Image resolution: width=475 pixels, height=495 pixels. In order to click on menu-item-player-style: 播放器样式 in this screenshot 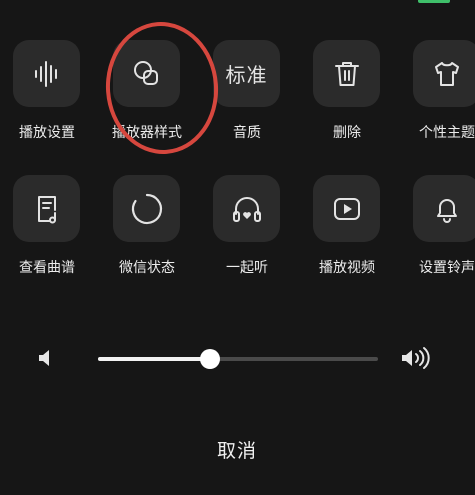, I will do `click(147, 95)`.